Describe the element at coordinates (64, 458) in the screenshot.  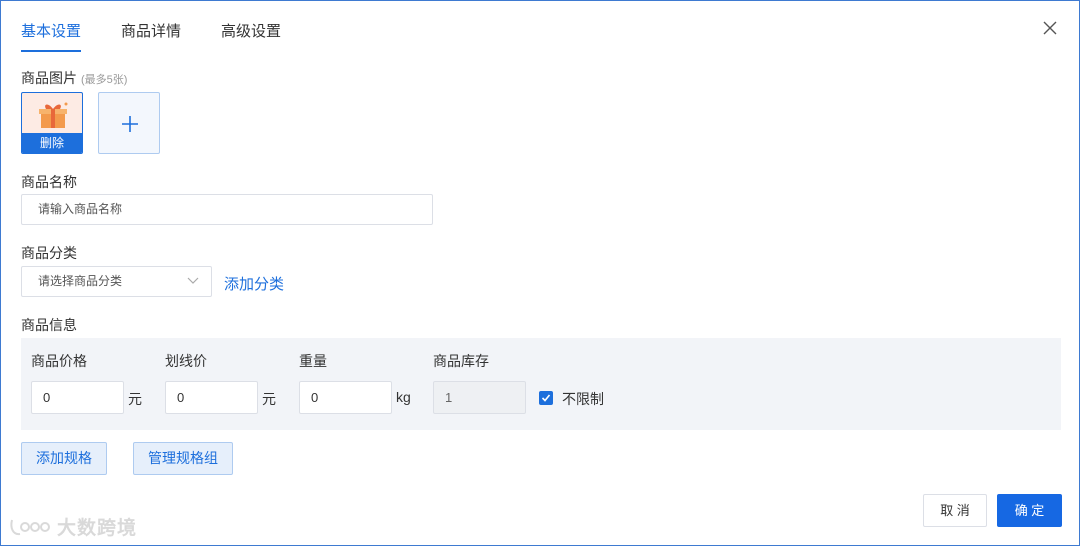
I see `add-spec-button: 添加规格` at that location.